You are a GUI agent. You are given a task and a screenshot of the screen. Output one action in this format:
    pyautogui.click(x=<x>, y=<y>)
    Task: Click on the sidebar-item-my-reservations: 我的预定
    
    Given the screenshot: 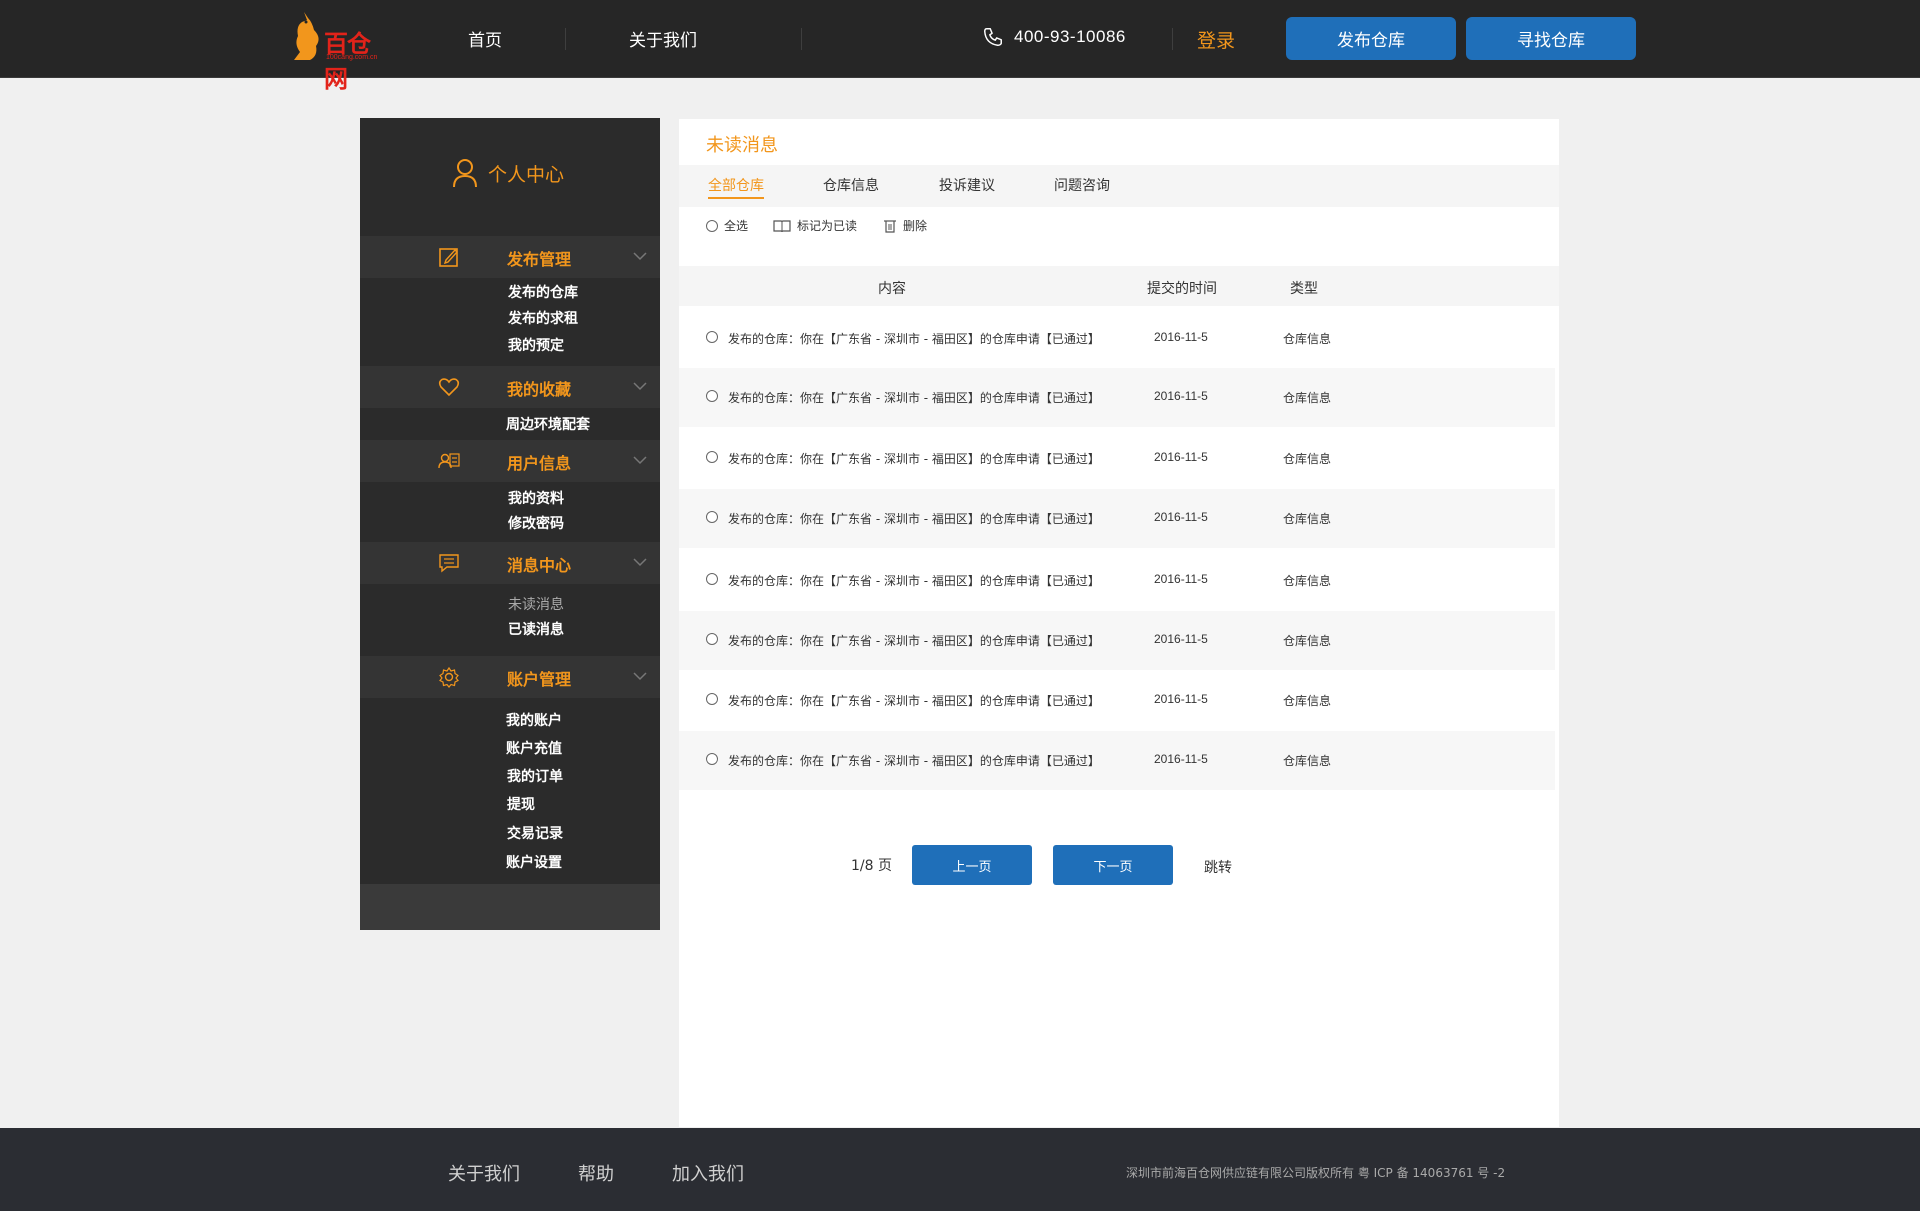 What is the action you would take?
    pyautogui.click(x=536, y=345)
    